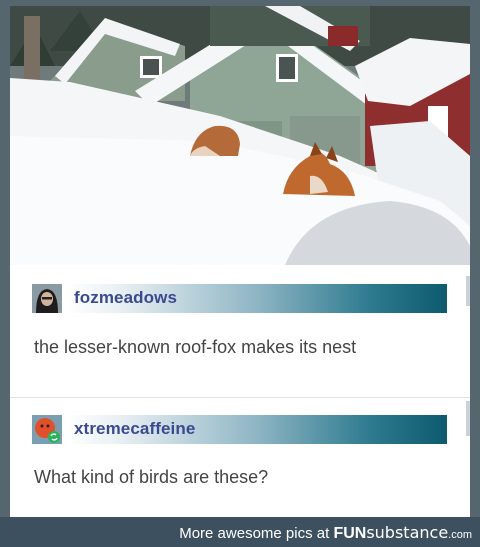 The image size is (480, 547). I want to click on avatar-fozmeadows, so click(47, 298).